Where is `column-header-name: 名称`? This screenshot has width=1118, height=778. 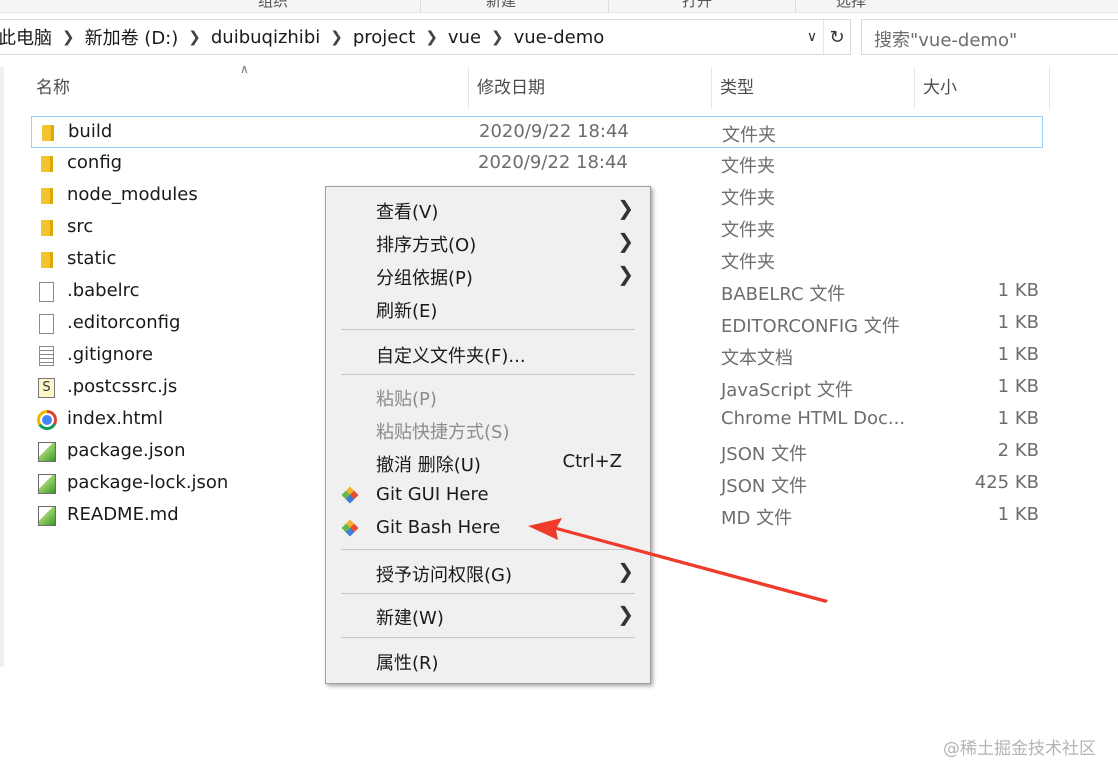
column-header-name: 名称 is located at coordinates (248, 88).